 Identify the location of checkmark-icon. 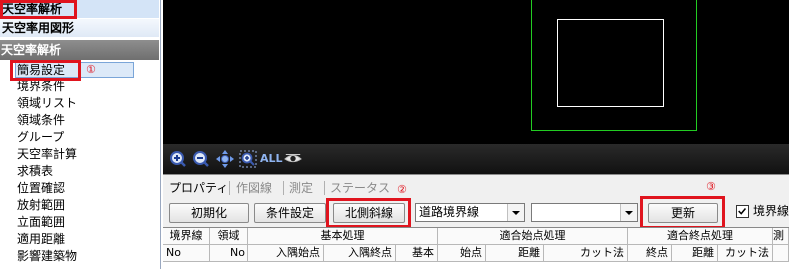
(742, 211).